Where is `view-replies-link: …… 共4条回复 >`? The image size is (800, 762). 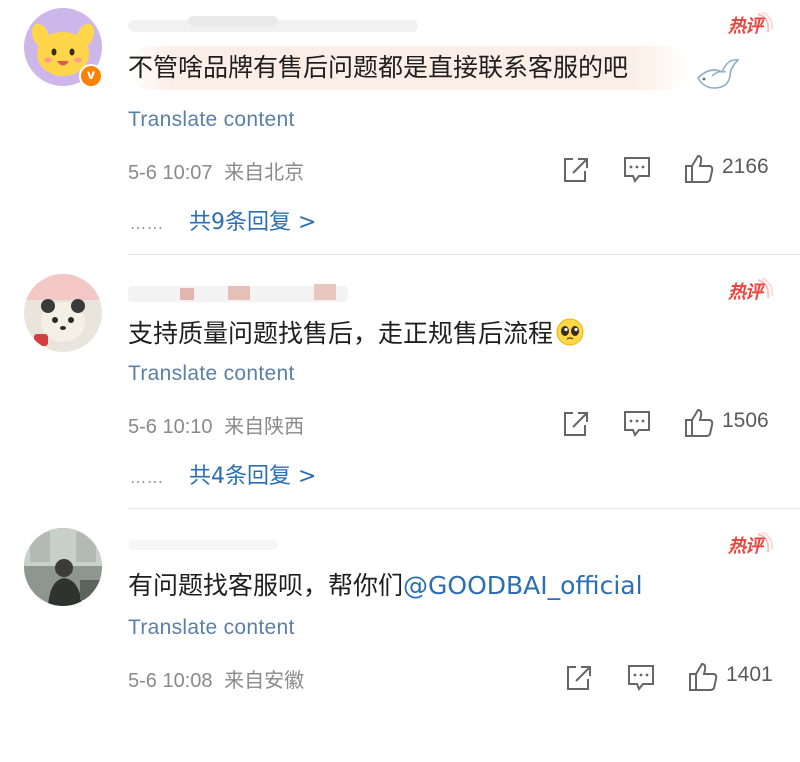
view-replies-link: …… 共4条回复 > is located at coordinates (223, 474).